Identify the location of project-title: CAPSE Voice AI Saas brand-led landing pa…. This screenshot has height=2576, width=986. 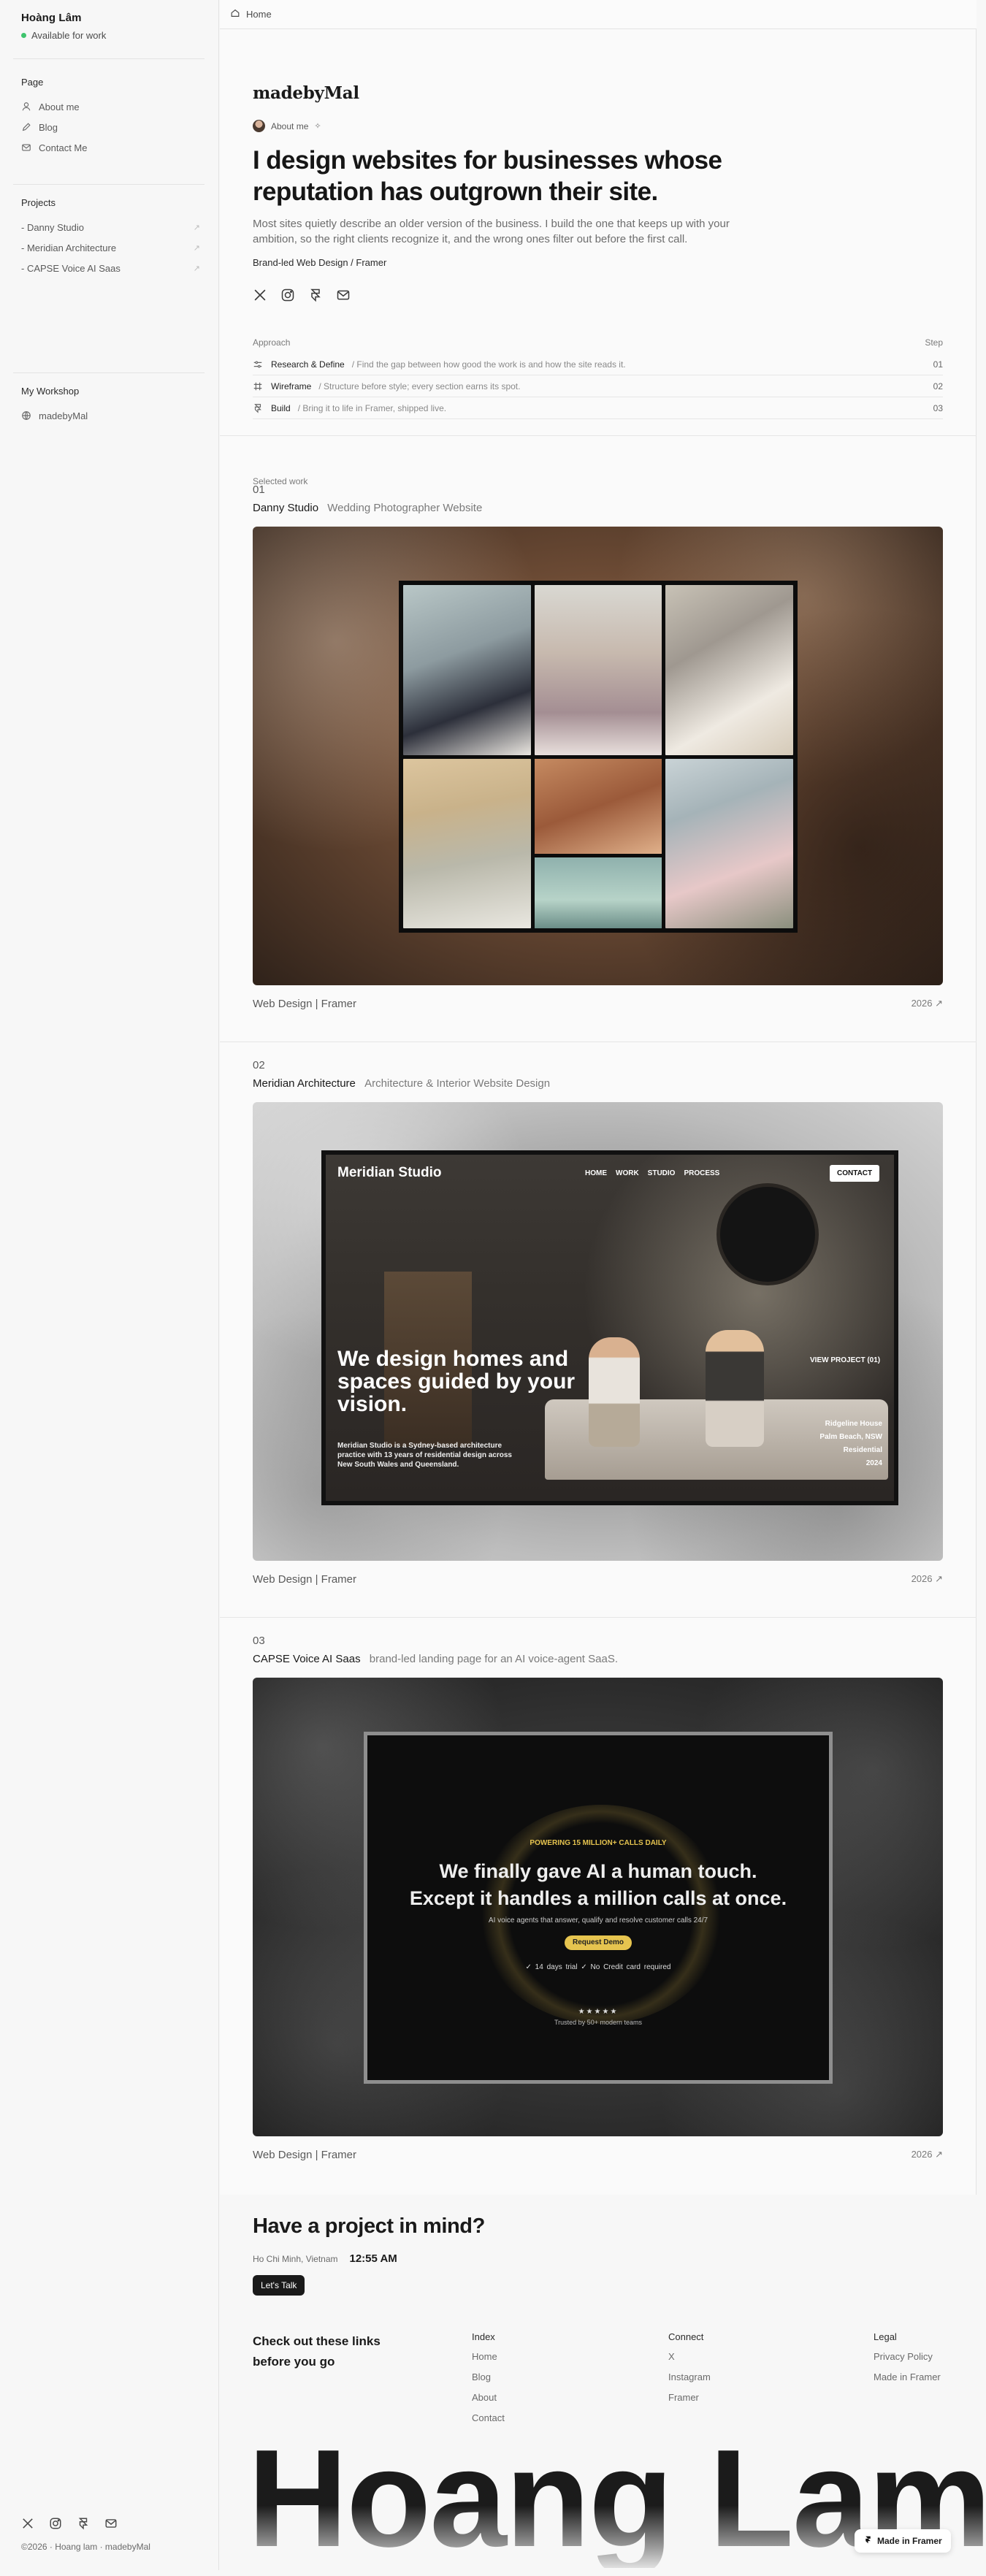
(598, 1659).